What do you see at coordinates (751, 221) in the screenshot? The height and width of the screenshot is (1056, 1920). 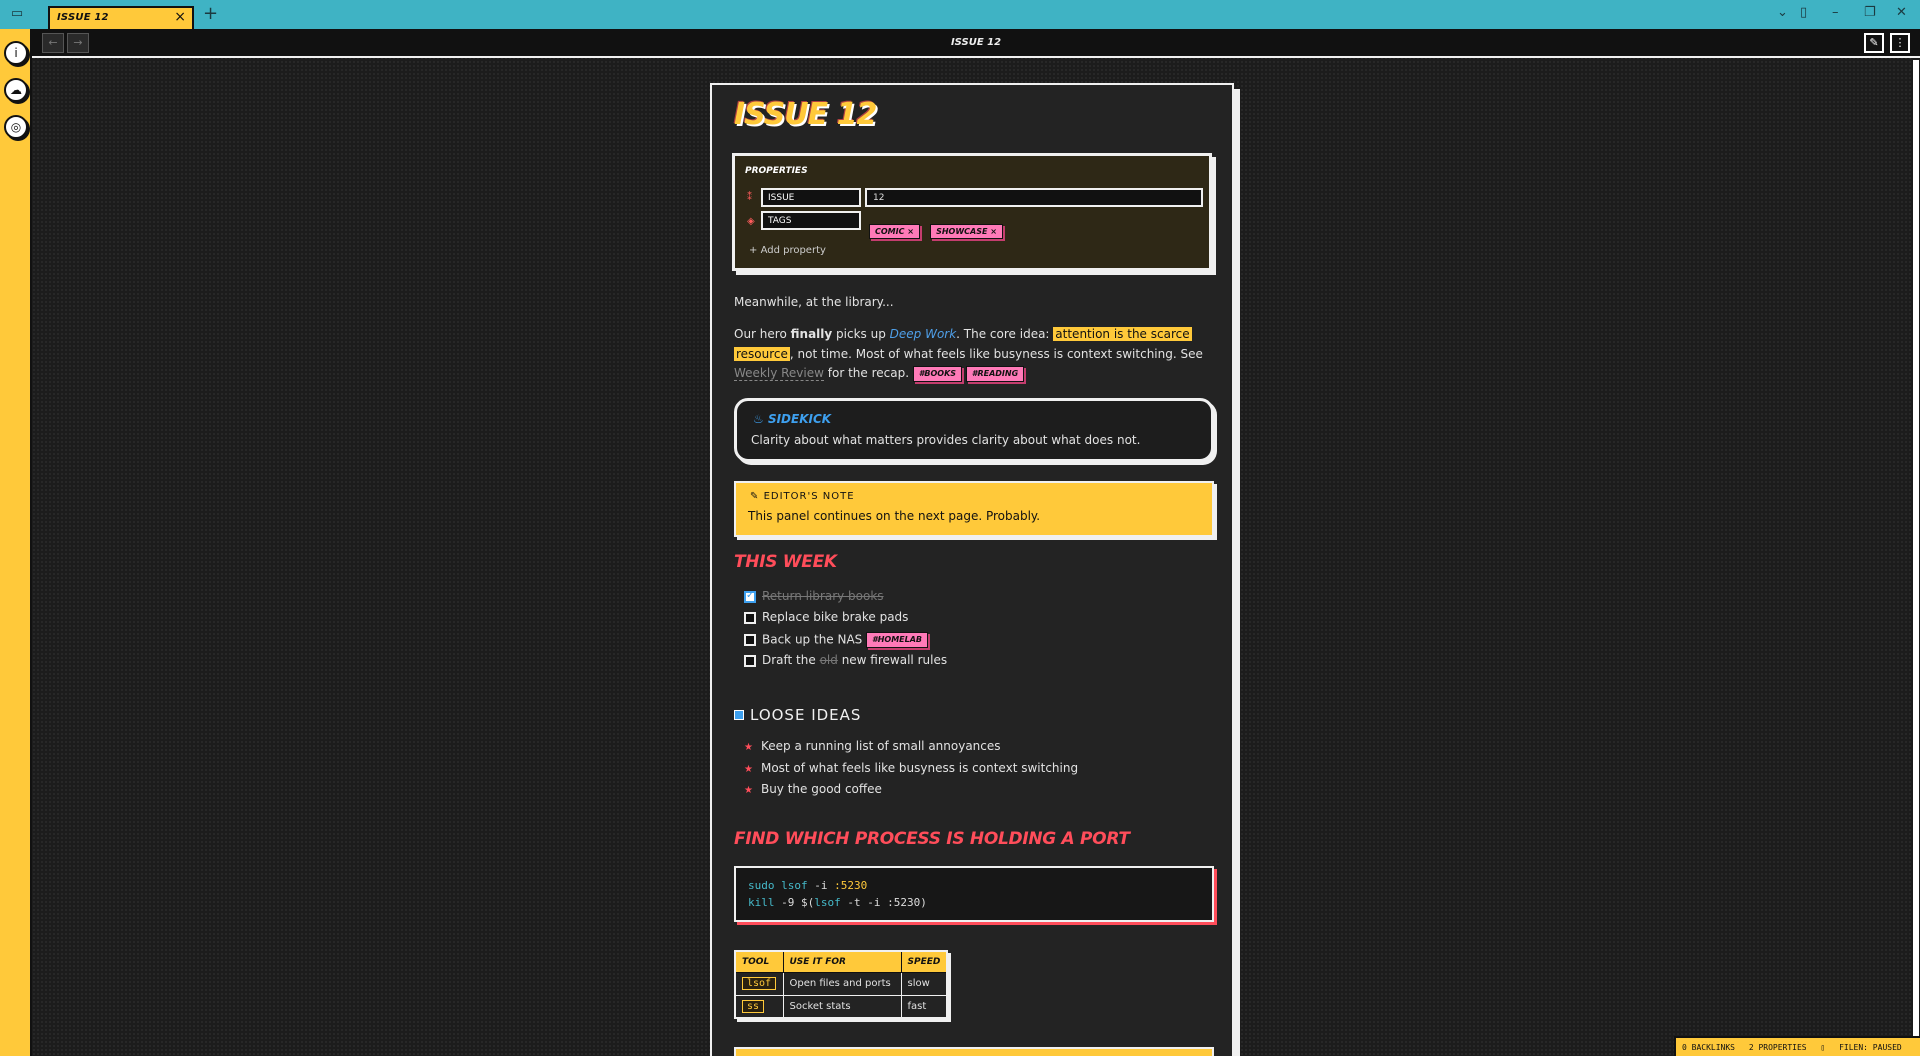 I see `tag-icon: ◈` at bounding box center [751, 221].